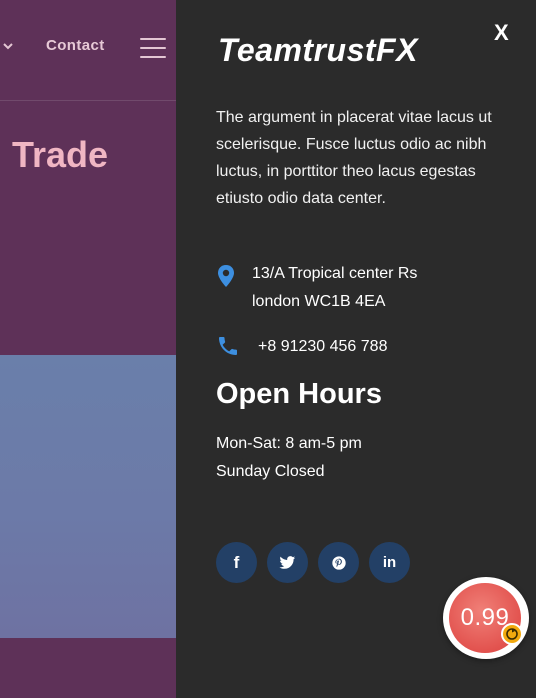  I want to click on twitter-icon, so click(287, 562).